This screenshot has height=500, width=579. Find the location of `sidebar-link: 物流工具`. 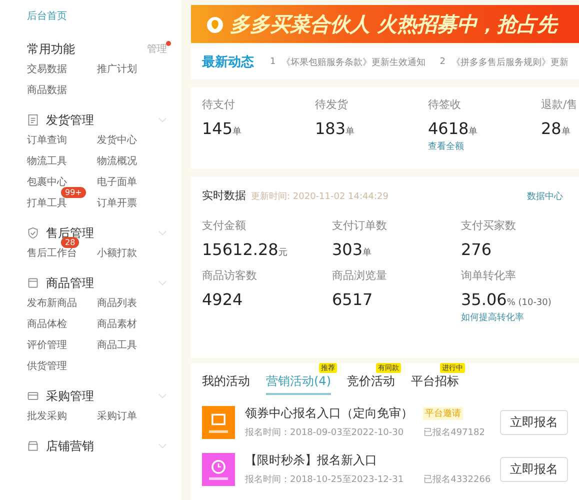

sidebar-link: 物流工具 is located at coordinates (47, 161).